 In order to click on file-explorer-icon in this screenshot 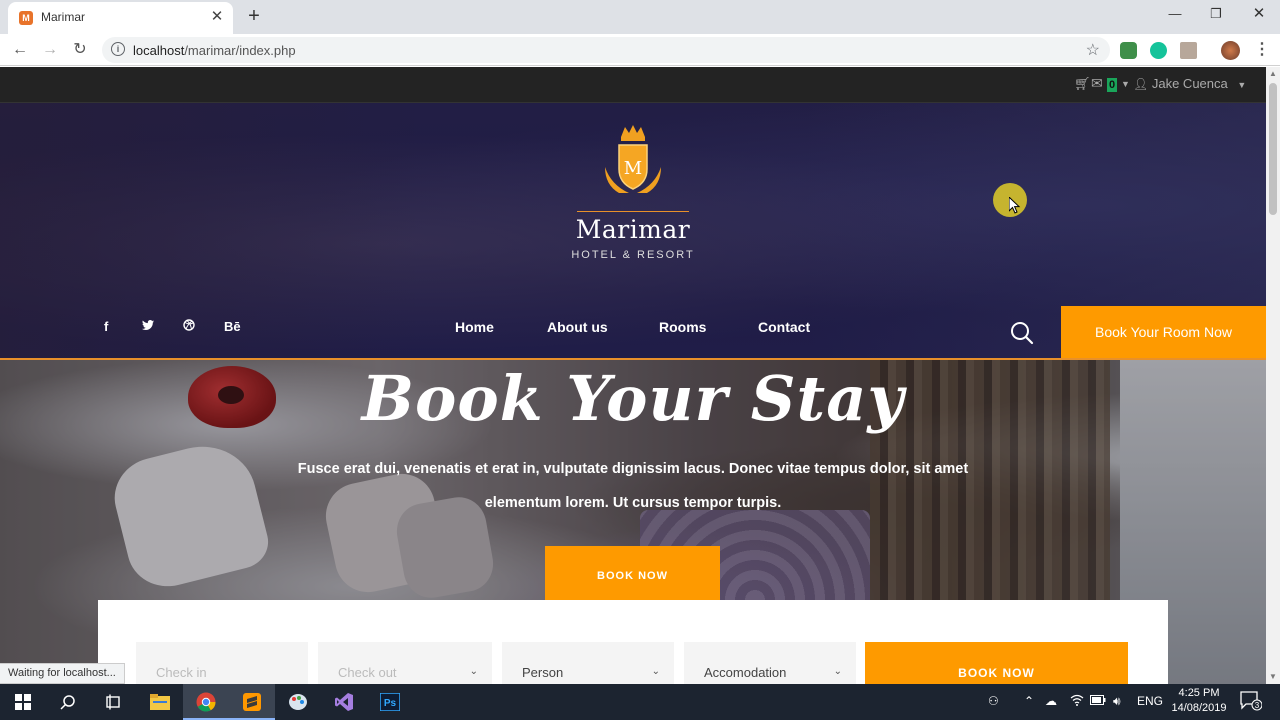, I will do `click(160, 702)`.